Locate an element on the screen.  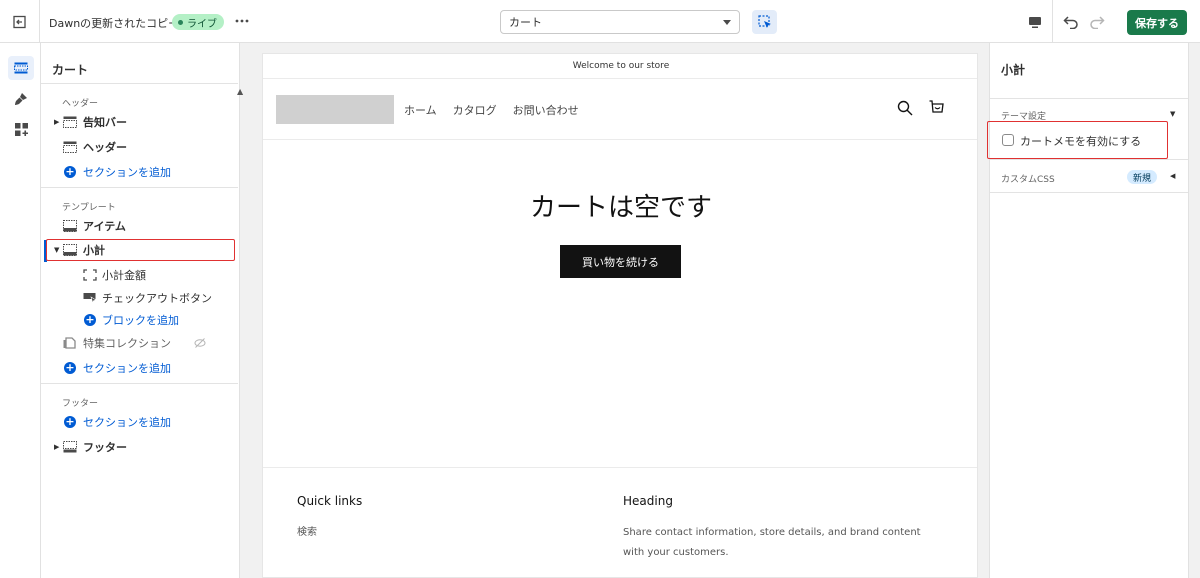
footer-quick-links-heading: Quick links is located at coordinates (330, 501).